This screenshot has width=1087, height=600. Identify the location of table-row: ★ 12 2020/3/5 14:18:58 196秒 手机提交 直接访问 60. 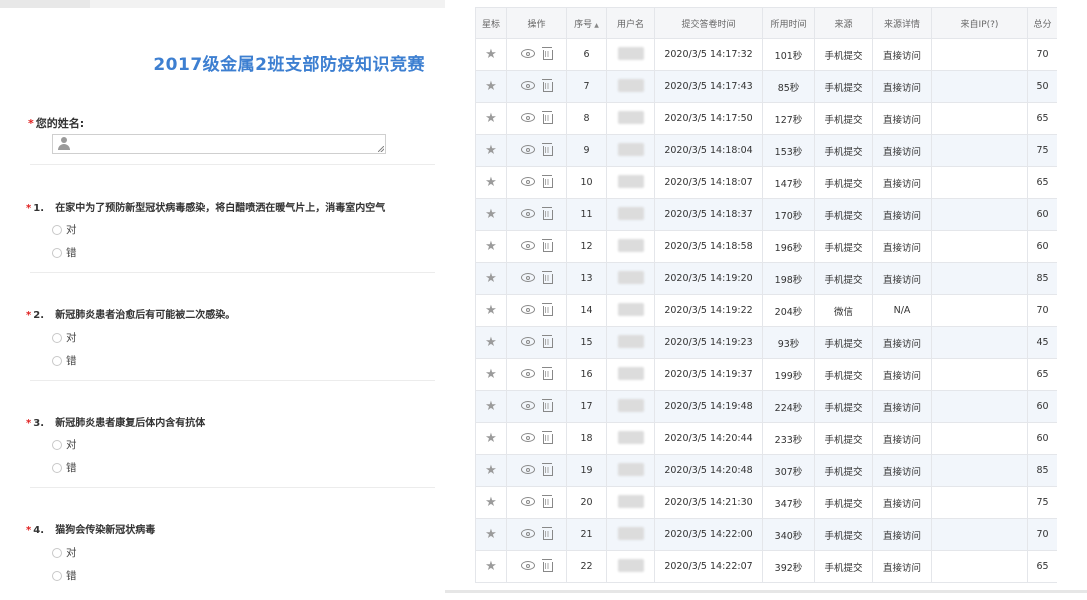
(766, 246).